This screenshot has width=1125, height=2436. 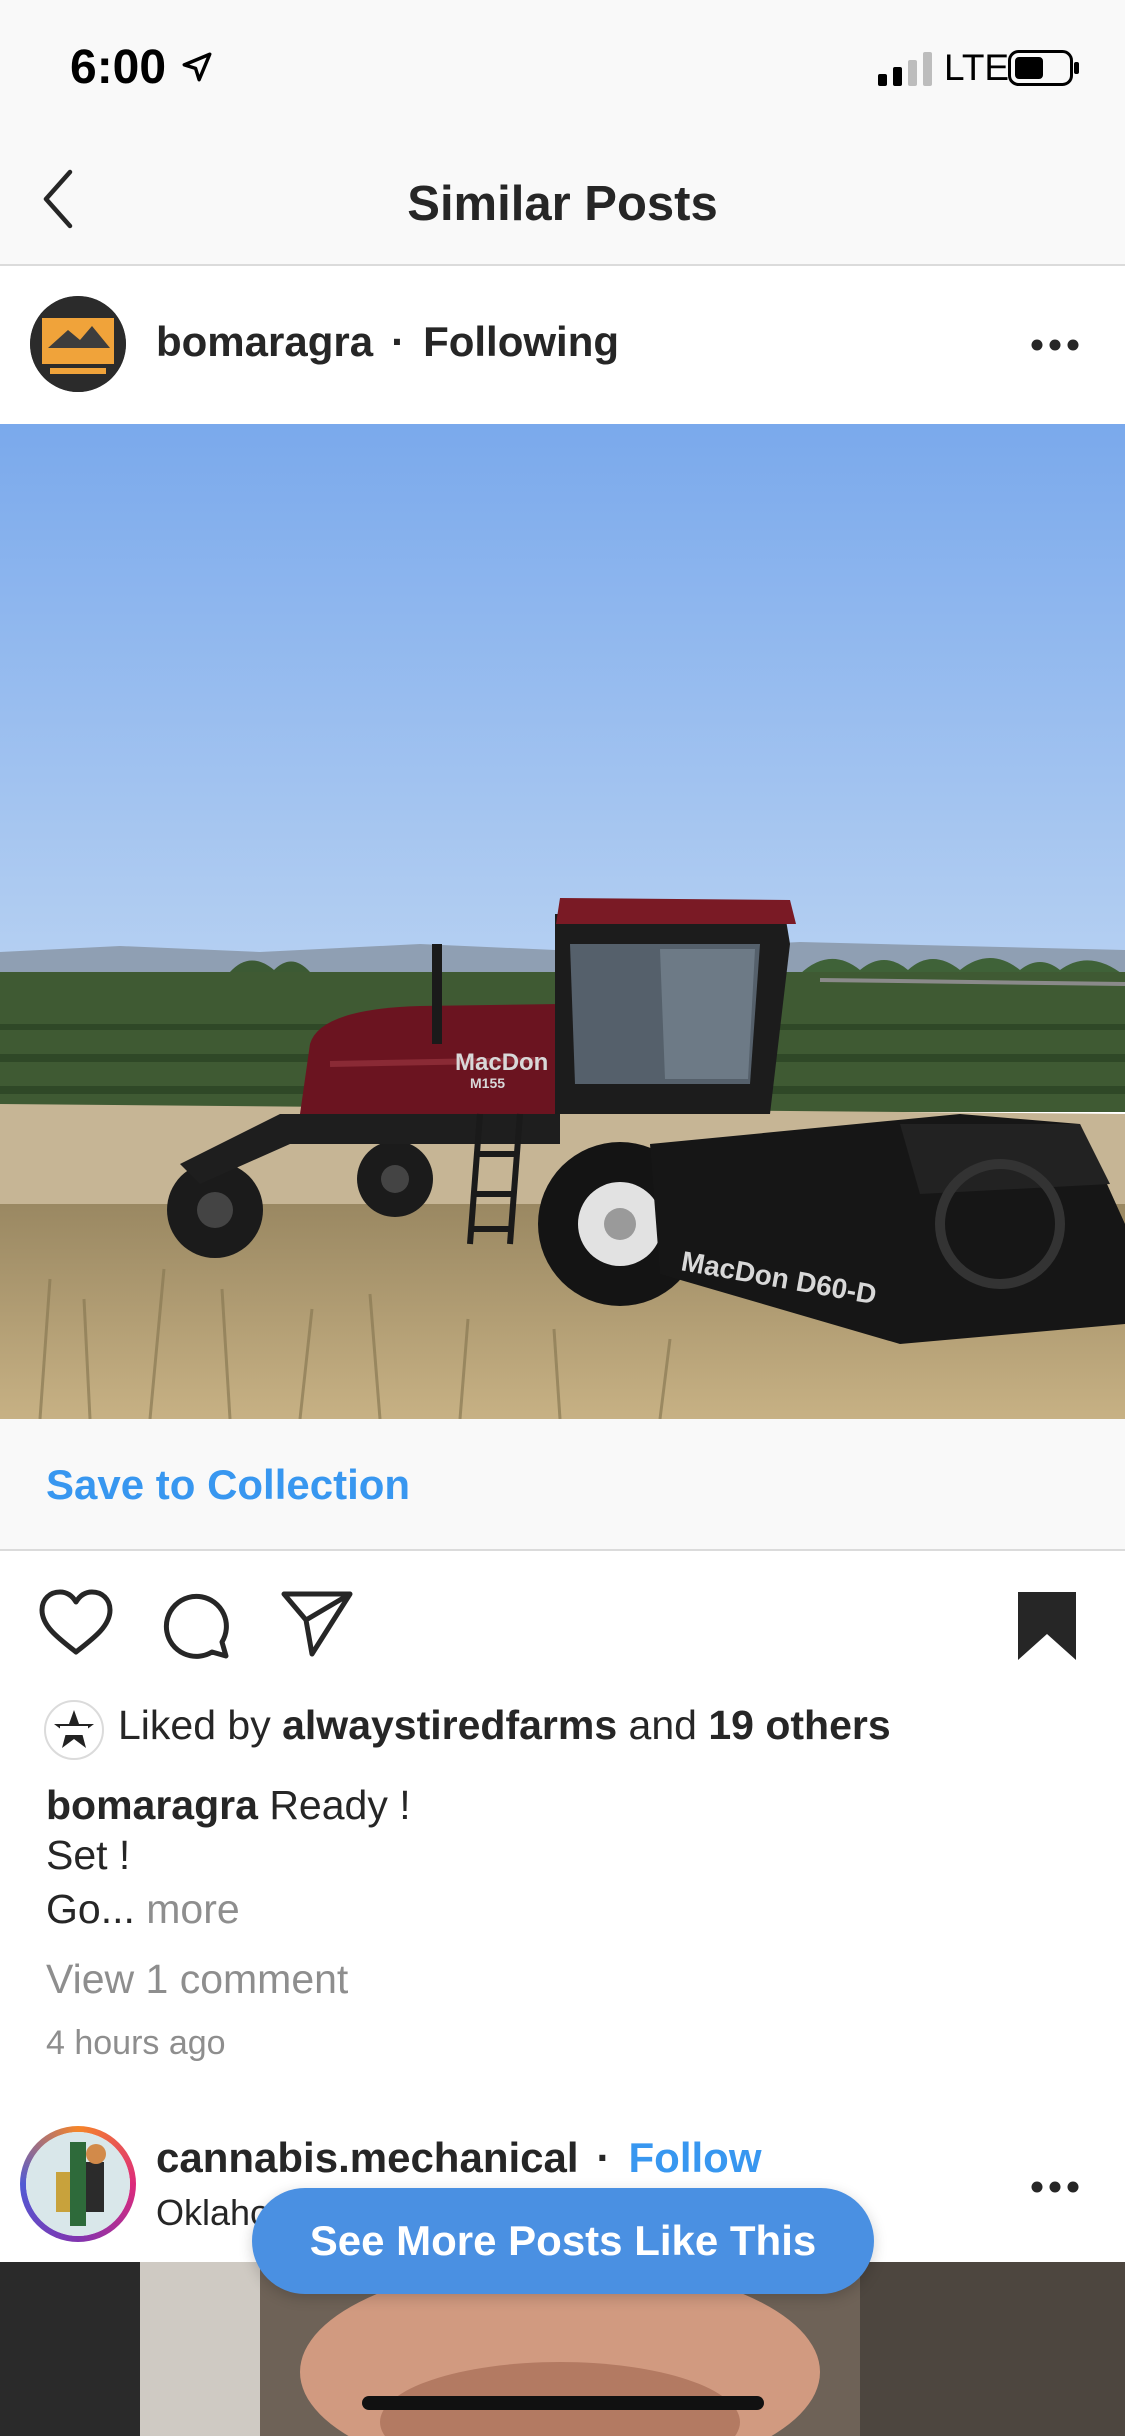 What do you see at coordinates (1047, 1626) in the screenshot?
I see `bookmark-icon` at bounding box center [1047, 1626].